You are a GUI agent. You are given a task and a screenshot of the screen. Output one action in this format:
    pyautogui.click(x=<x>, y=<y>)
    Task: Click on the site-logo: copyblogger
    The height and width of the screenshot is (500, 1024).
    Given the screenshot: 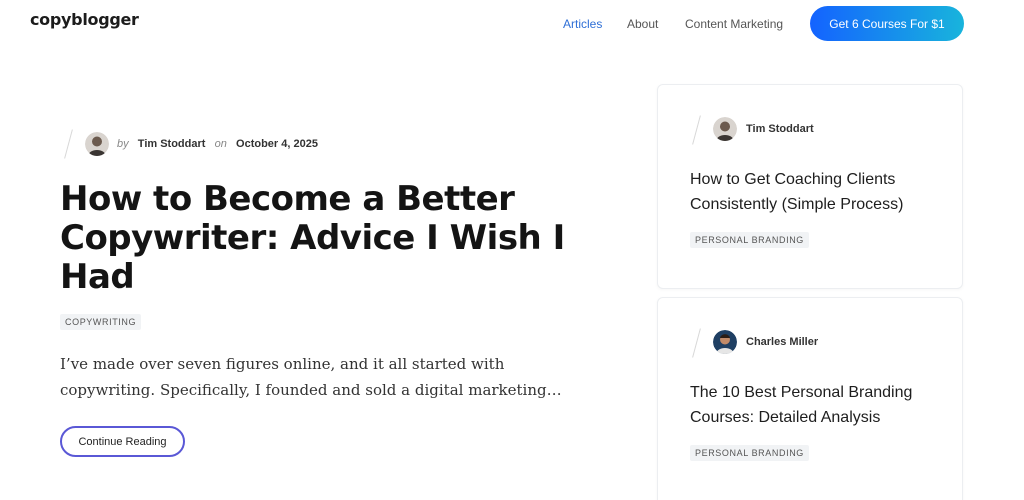 What is the action you would take?
    pyautogui.click(x=84, y=19)
    